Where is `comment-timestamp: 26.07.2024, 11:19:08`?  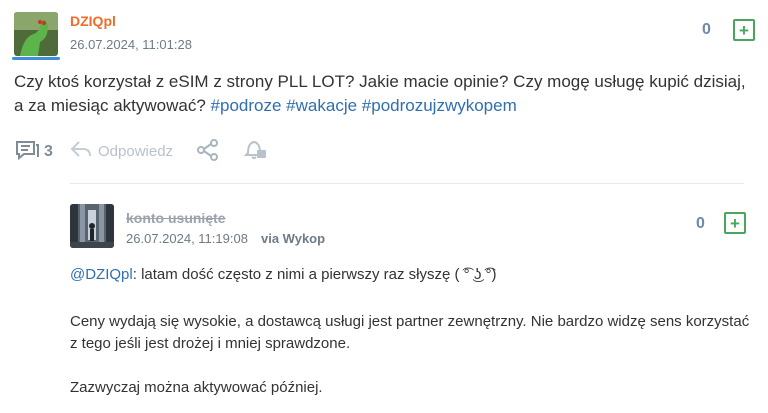
comment-timestamp: 26.07.2024, 11:19:08 is located at coordinates (187, 238).